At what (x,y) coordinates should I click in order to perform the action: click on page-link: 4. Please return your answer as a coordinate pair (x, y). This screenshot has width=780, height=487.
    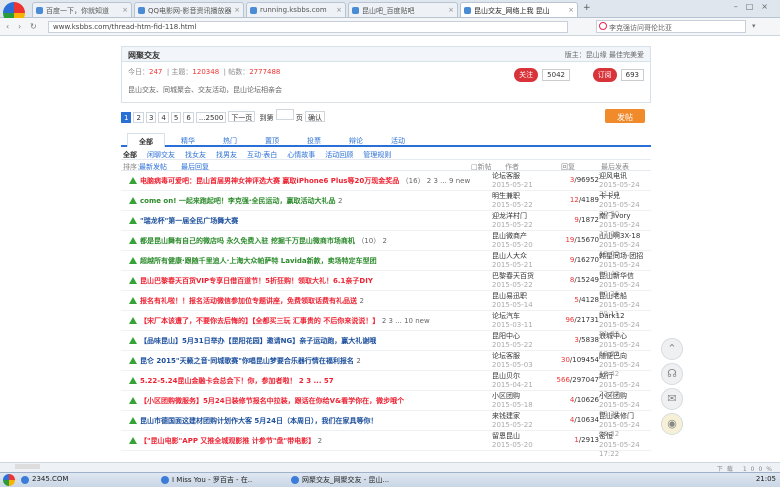
    Looking at the image, I should click on (163, 117).